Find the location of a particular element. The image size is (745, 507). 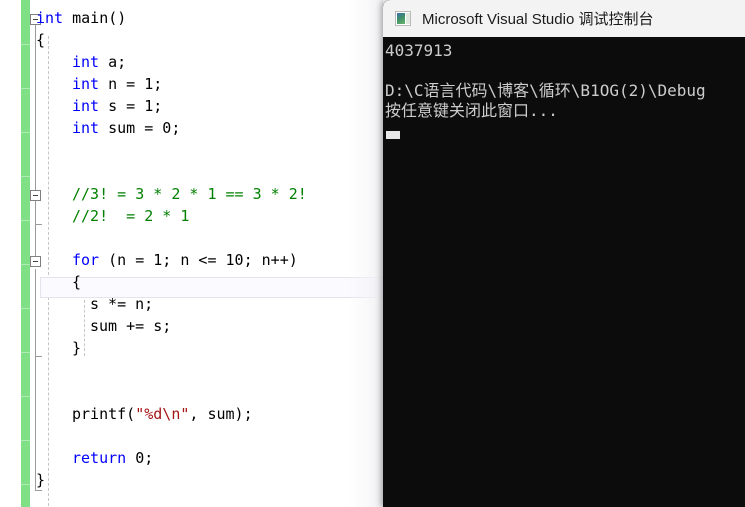

code-line: printf("%d\n", sum); is located at coordinates (162, 414).